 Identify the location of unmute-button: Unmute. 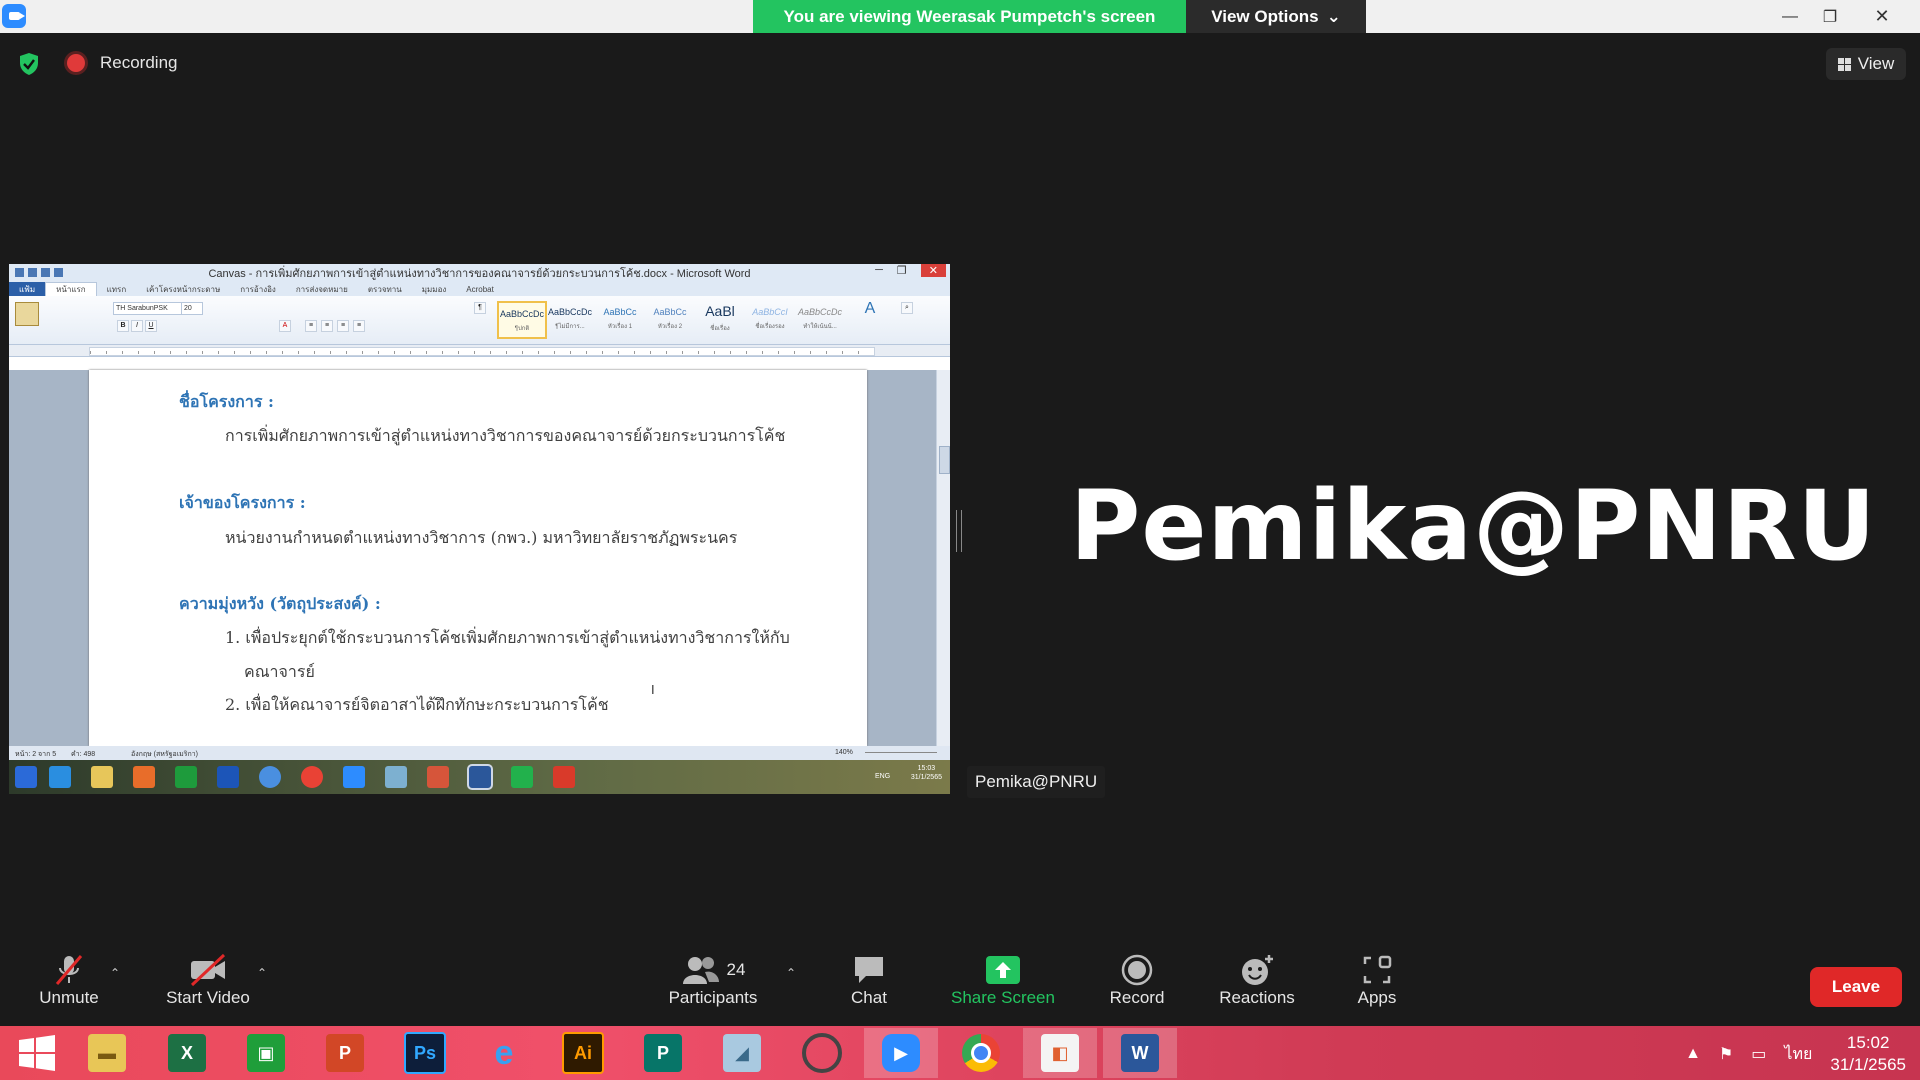
(69, 980).